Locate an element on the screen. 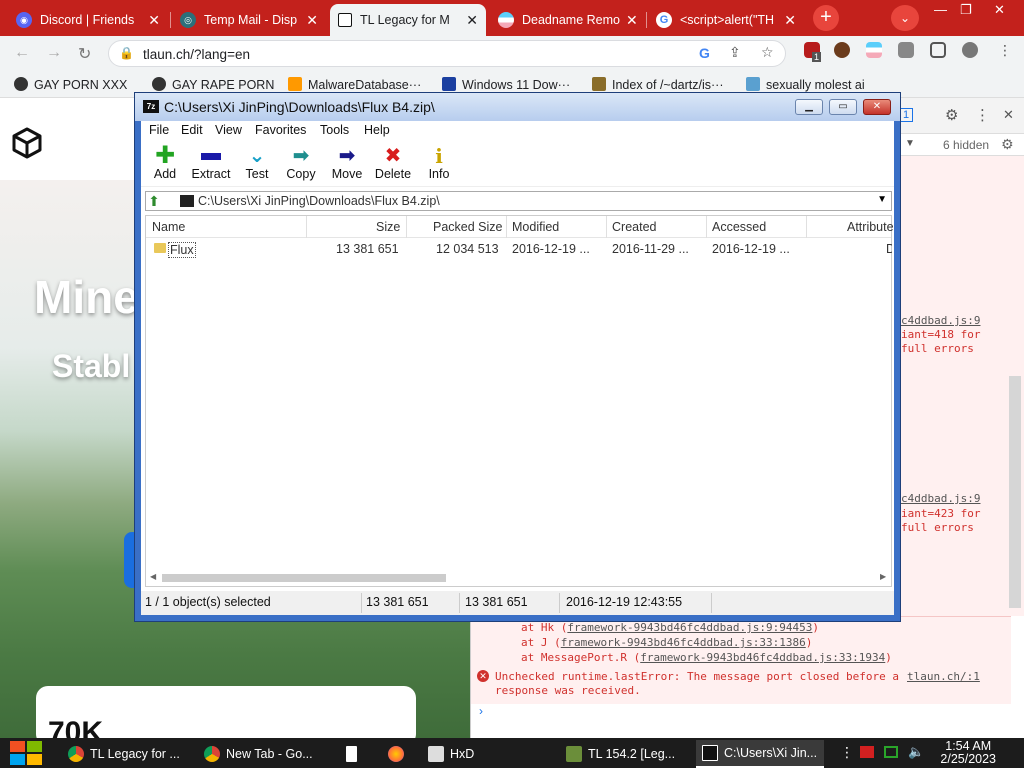 The width and height of the screenshot is (1024, 768). puzzle-extensions-icon is located at coordinates (906, 50).